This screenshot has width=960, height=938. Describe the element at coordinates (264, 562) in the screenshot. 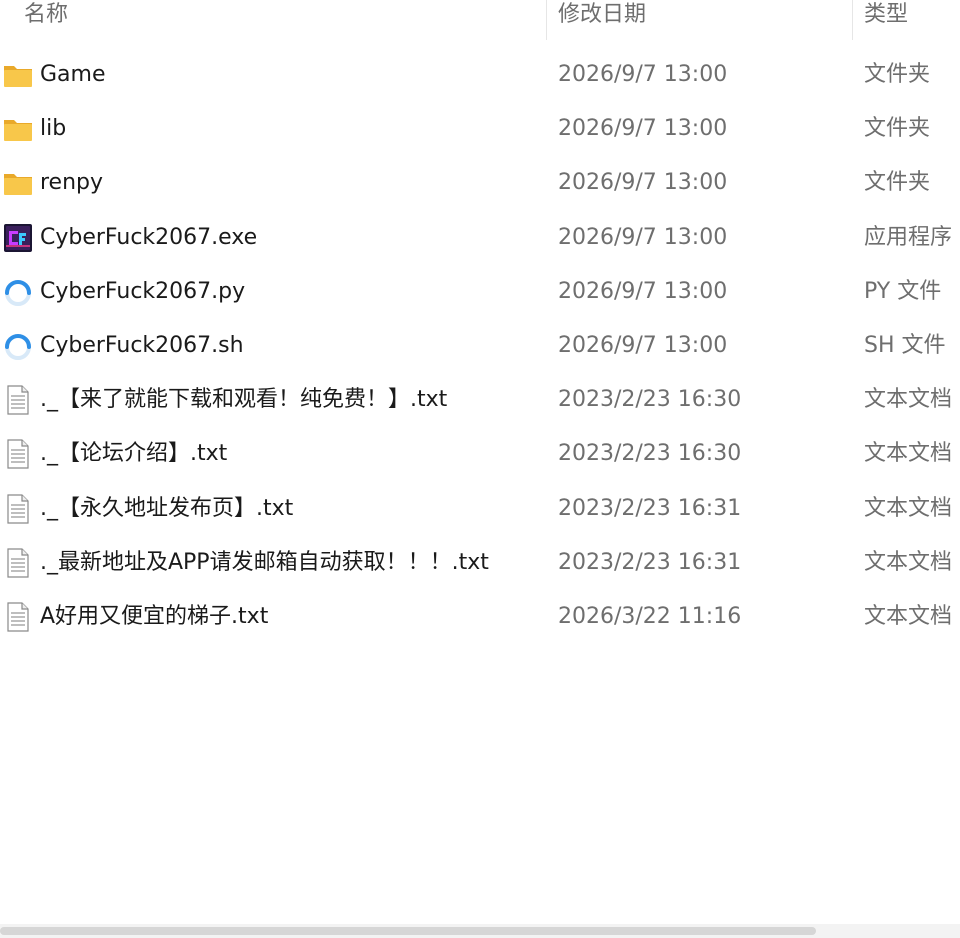

I see `file-name: ._最新地址及APP请发邮箱自动获取！！！.txt` at that location.